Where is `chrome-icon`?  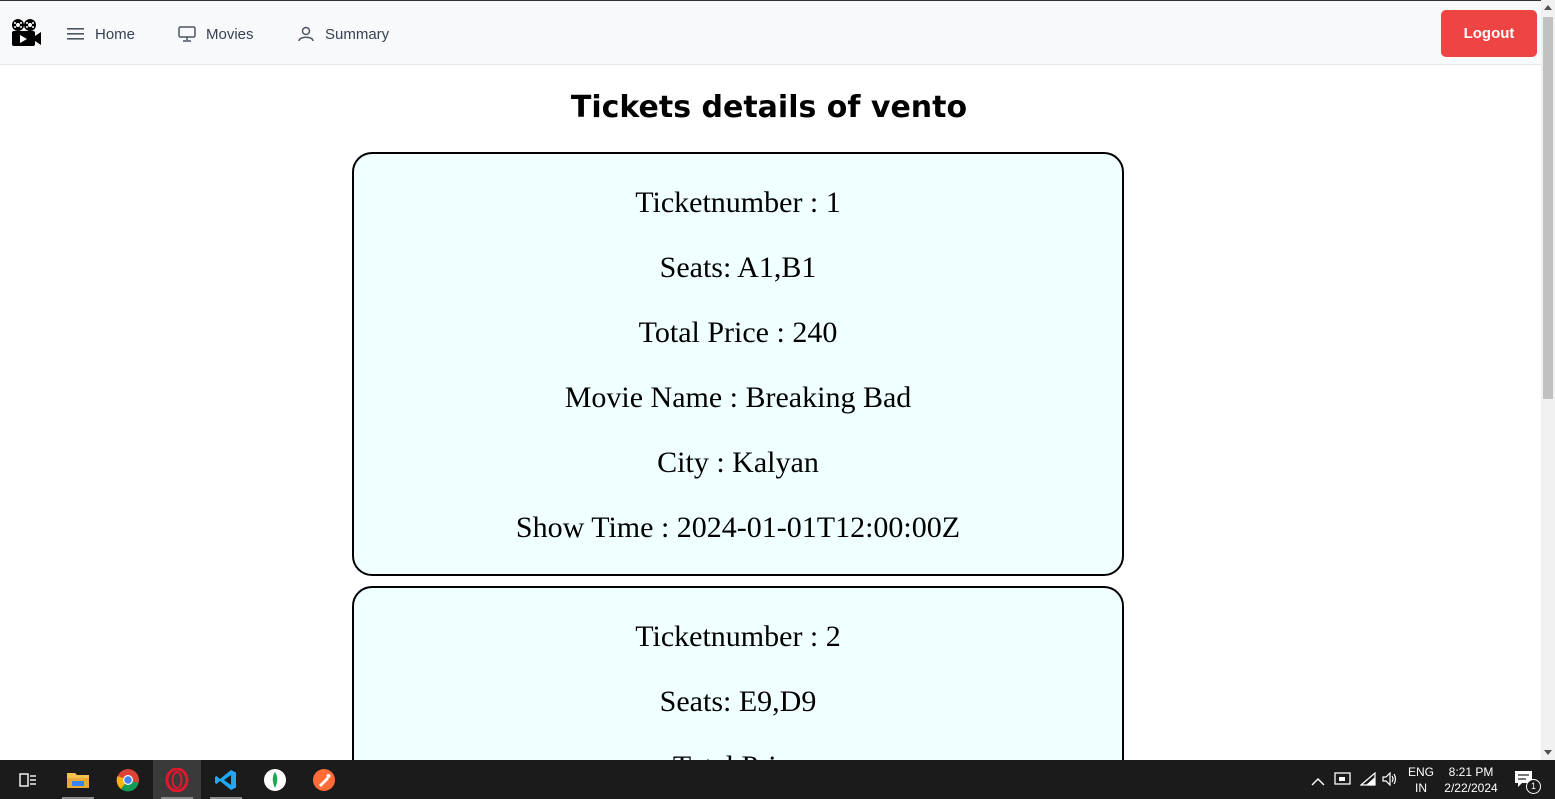
chrome-icon is located at coordinates (128, 779).